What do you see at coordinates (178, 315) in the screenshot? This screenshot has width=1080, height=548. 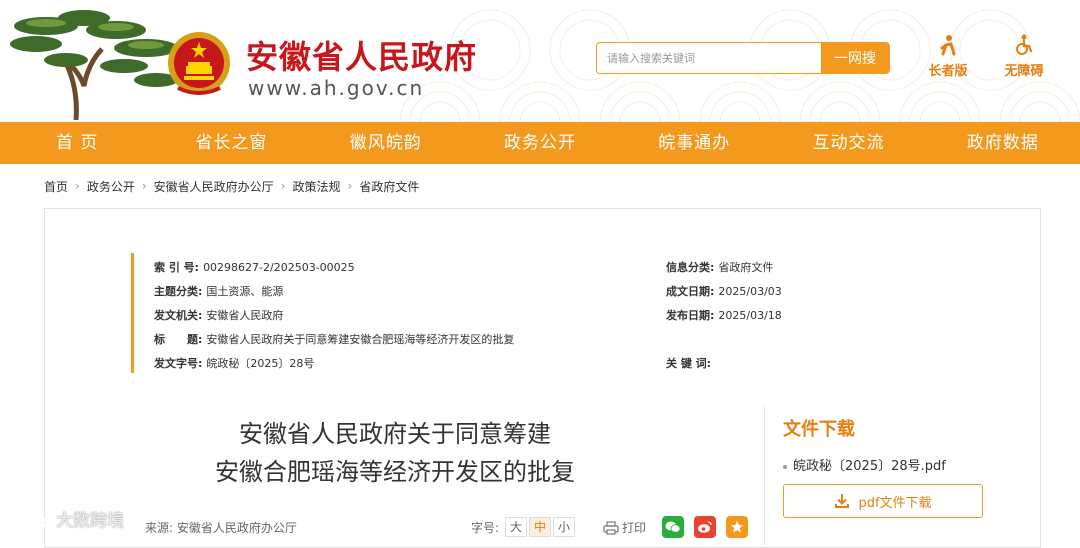 I see `info-issuer-label: 发文机关:` at bounding box center [178, 315].